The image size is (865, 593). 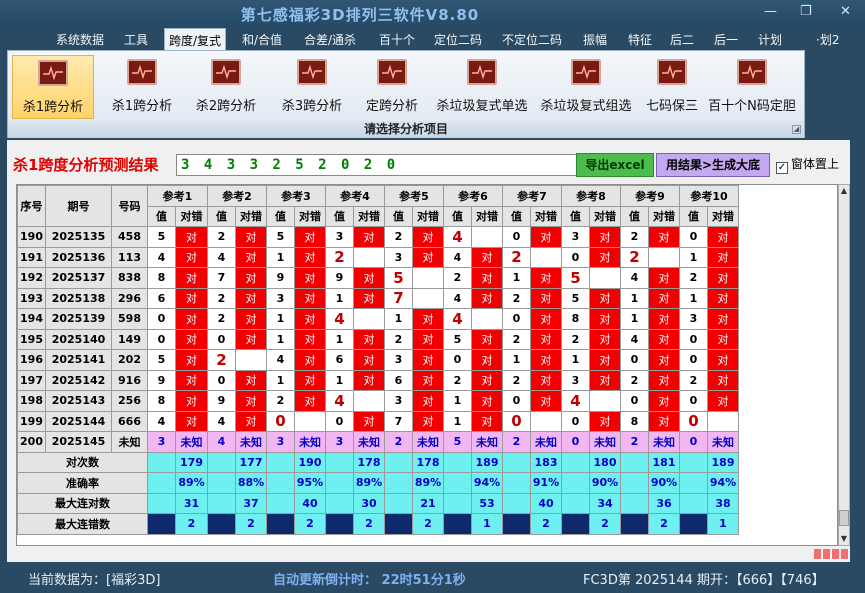 I want to click on table-row: 198 2025143 256 8 对 9 对 2 对 4 3 对 1 对 0 对 4 0 对 0 对, so click(x=378, y=401).